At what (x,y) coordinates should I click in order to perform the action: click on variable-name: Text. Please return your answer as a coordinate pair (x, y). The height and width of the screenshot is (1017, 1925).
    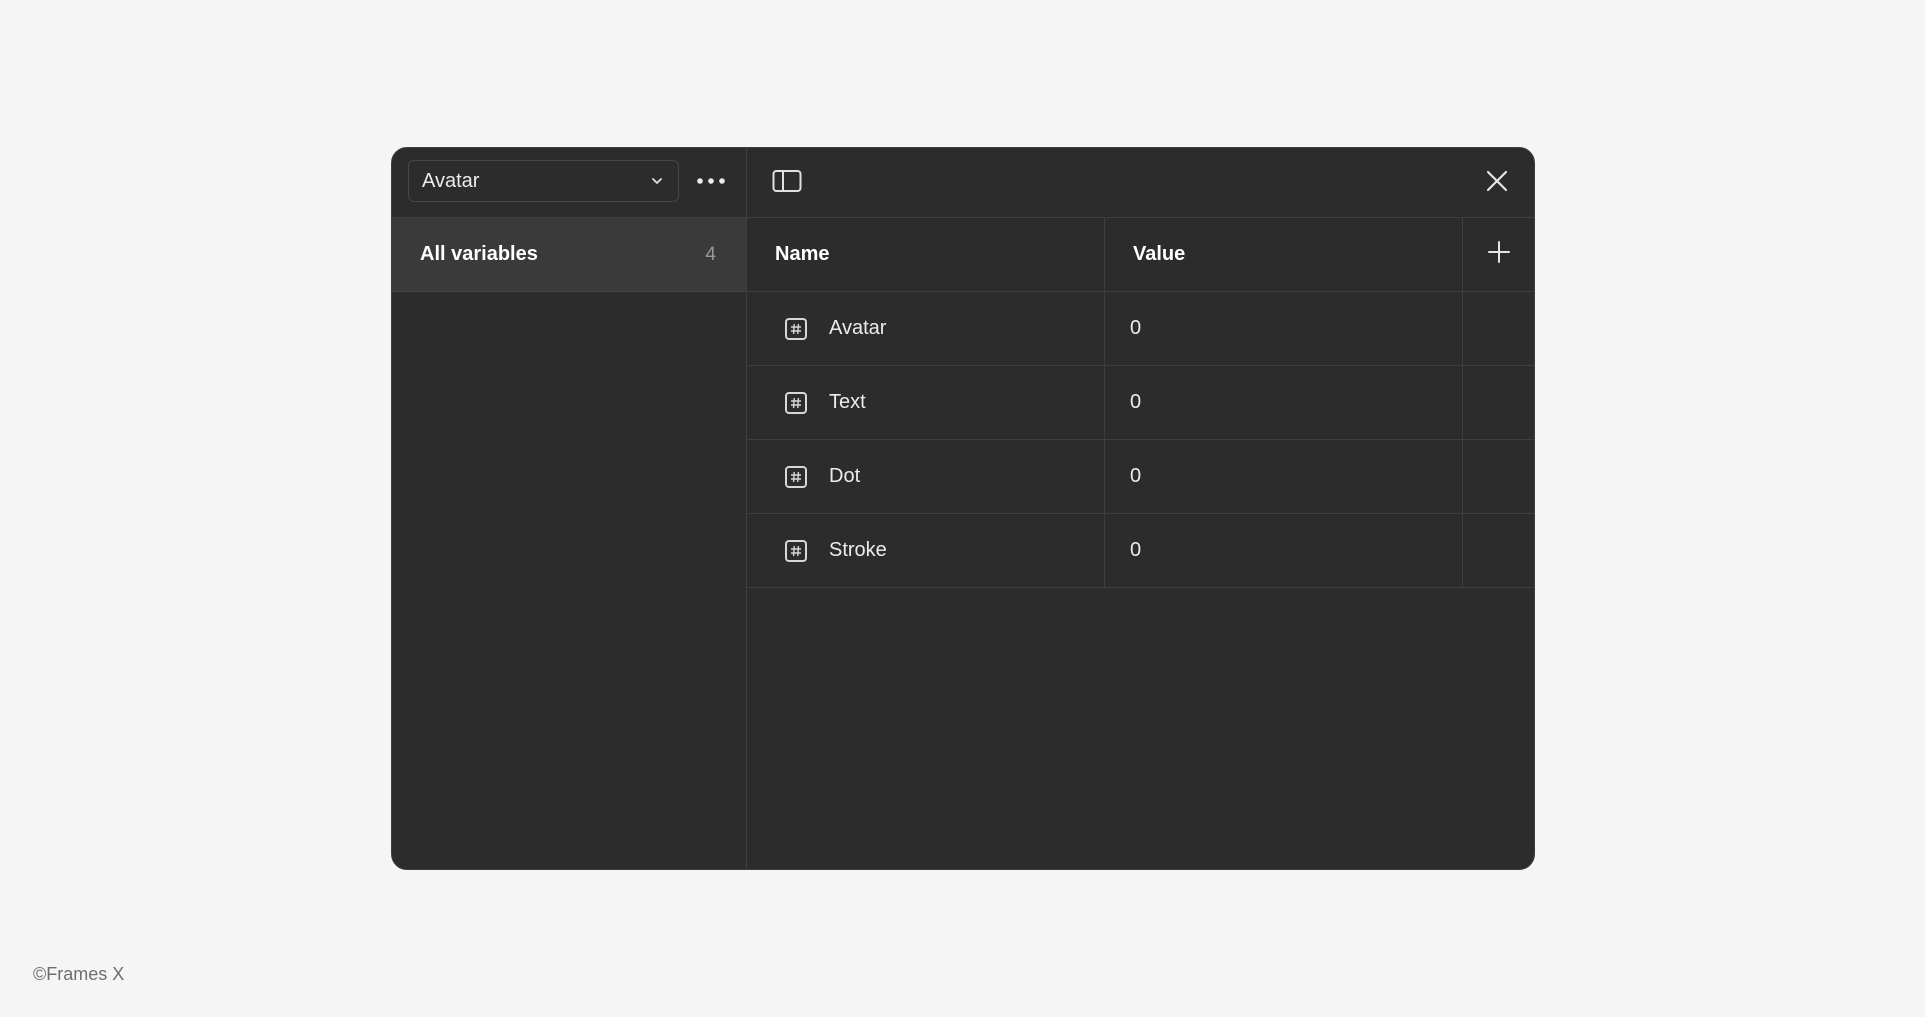
    Looking at the image, I should click on (847, 402).